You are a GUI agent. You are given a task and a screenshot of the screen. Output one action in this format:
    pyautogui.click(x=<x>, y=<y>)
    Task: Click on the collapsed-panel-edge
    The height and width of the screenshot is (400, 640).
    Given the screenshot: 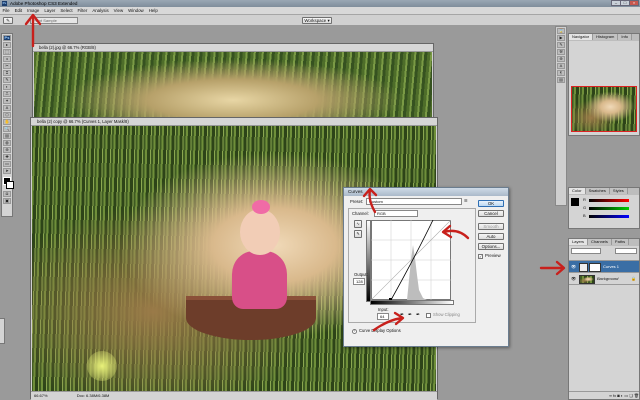 What is the action you would take?
    pyautogui.click(x=2, y=331)
    